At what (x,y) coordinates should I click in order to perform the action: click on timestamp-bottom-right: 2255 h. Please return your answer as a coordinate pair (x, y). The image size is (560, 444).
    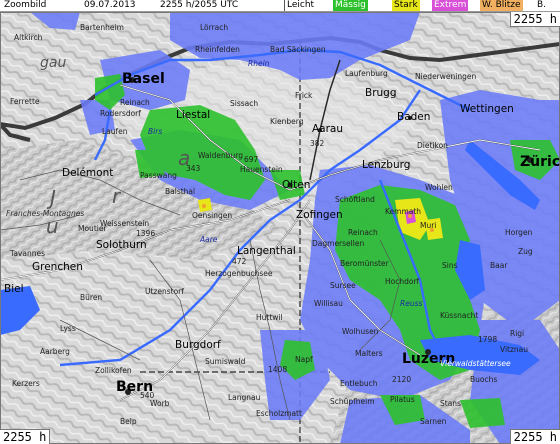
    Looking at the image, I should click on (534, 436).